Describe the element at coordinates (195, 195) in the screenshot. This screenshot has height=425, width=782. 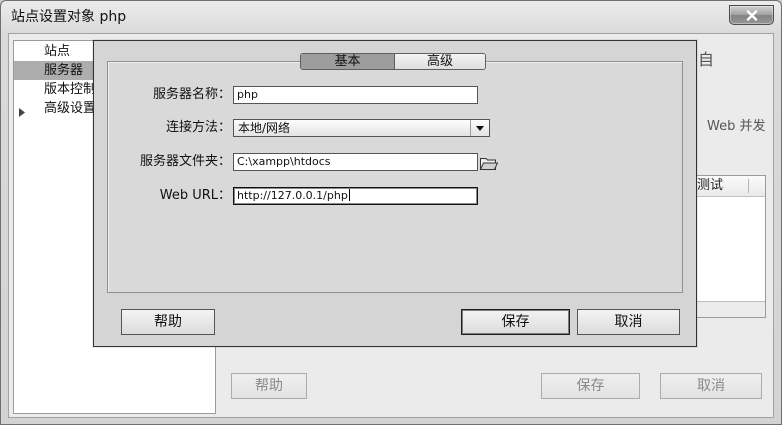
I see `web-url-label: Web URL：` at that location.